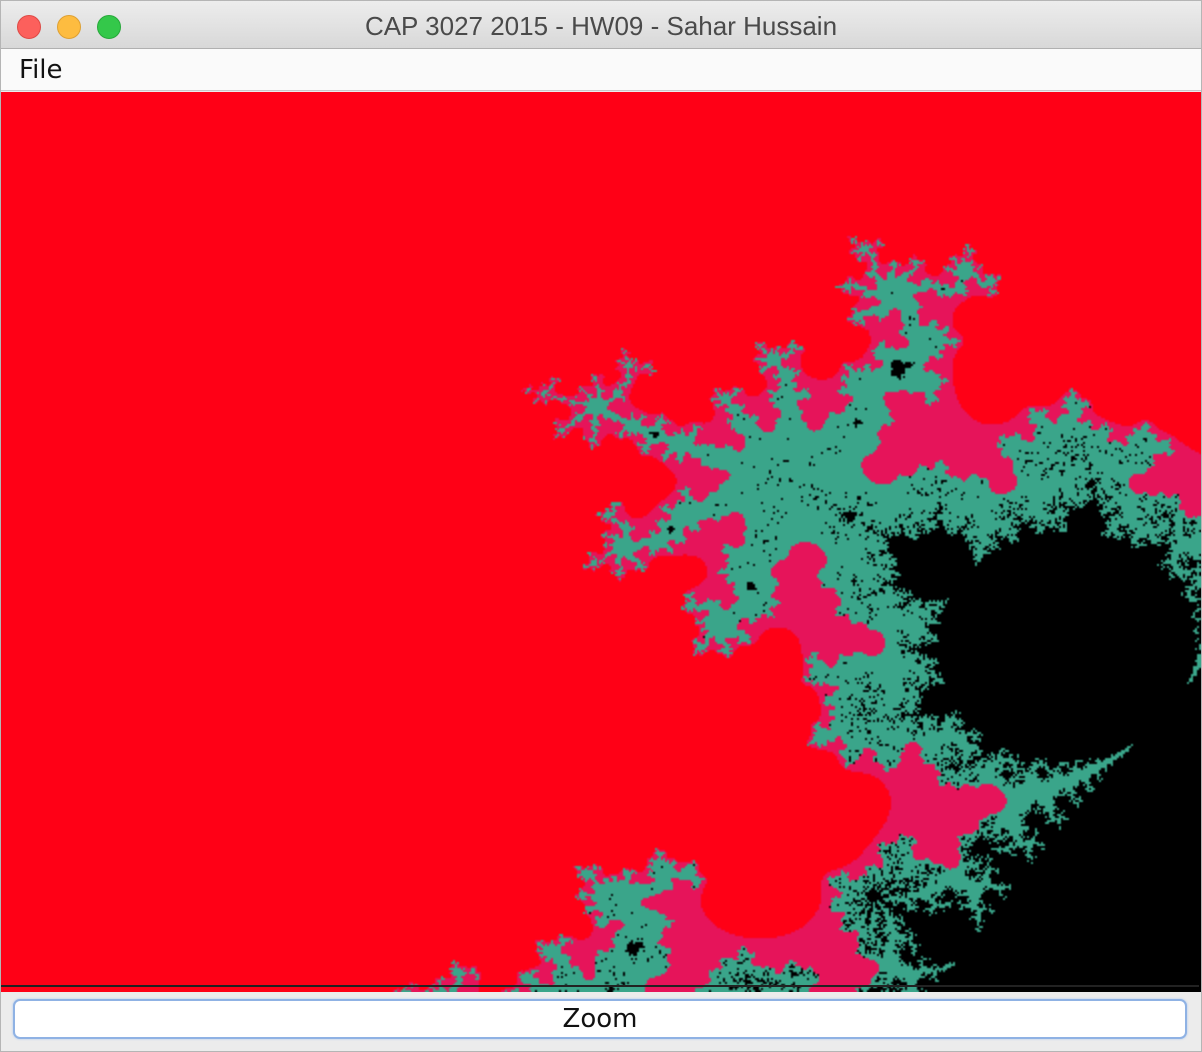  I want to click on title-bar: CAP 3027 2015 - HW09 - Sahar Hussain, so click(601, 25).